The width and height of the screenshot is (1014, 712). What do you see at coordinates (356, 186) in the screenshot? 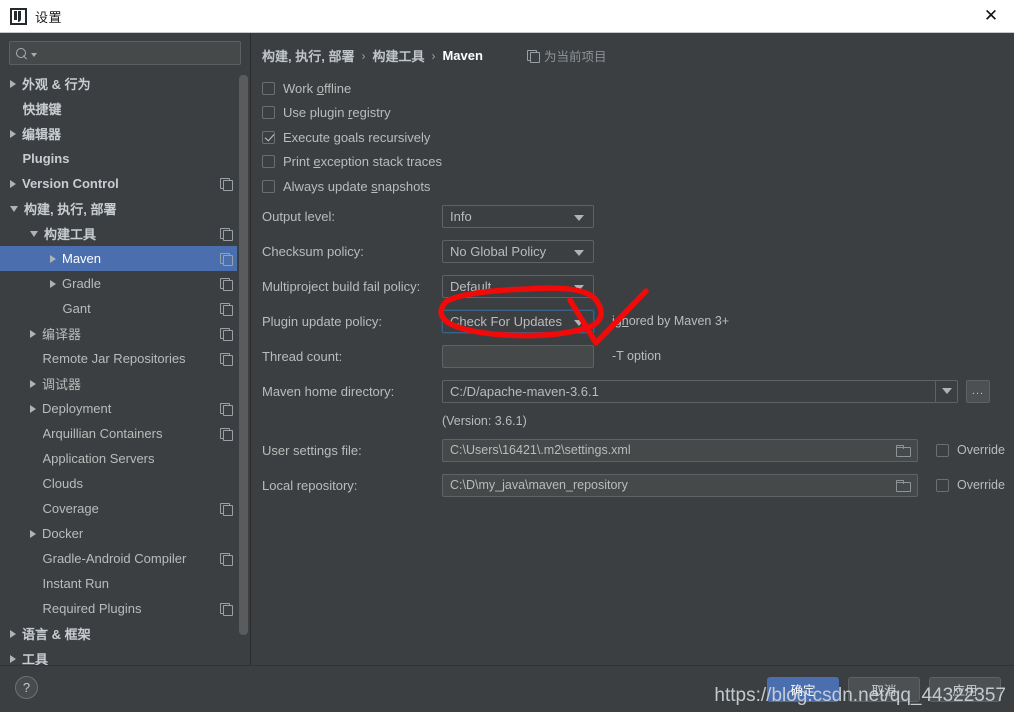
I see `checkbox-label: Always update snapshots` at bounding box center [356, 186].